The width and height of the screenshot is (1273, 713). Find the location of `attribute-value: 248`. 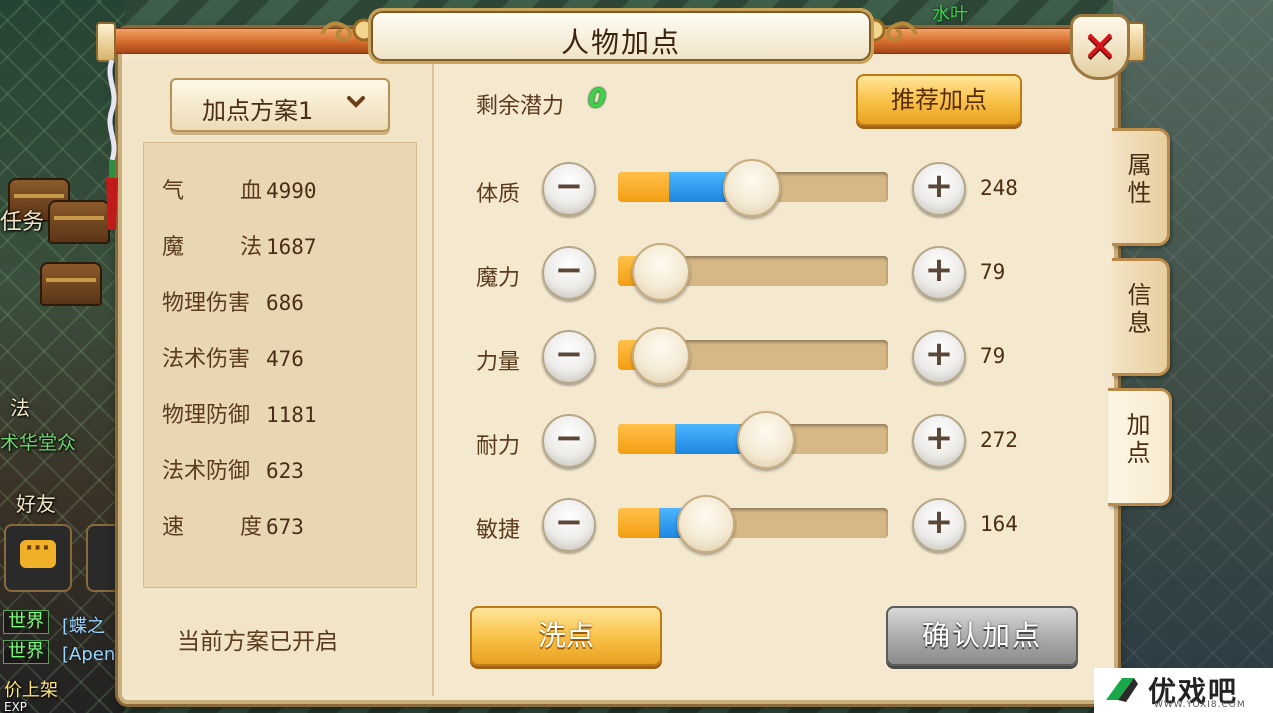

attribute-value: 248 is located at coordinates (999, 188).